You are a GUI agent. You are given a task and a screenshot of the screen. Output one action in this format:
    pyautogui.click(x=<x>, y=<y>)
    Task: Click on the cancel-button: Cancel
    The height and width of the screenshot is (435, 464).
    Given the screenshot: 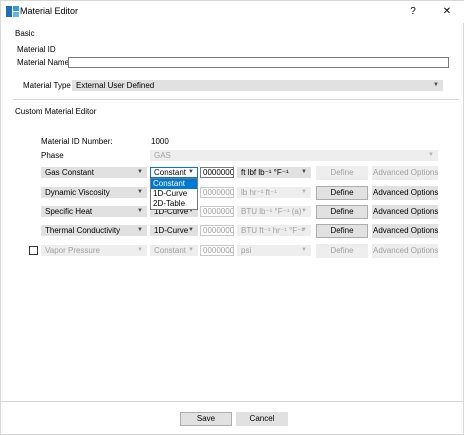 What is the action you would take?
    pyautogui.click(x=262, y=419)
    